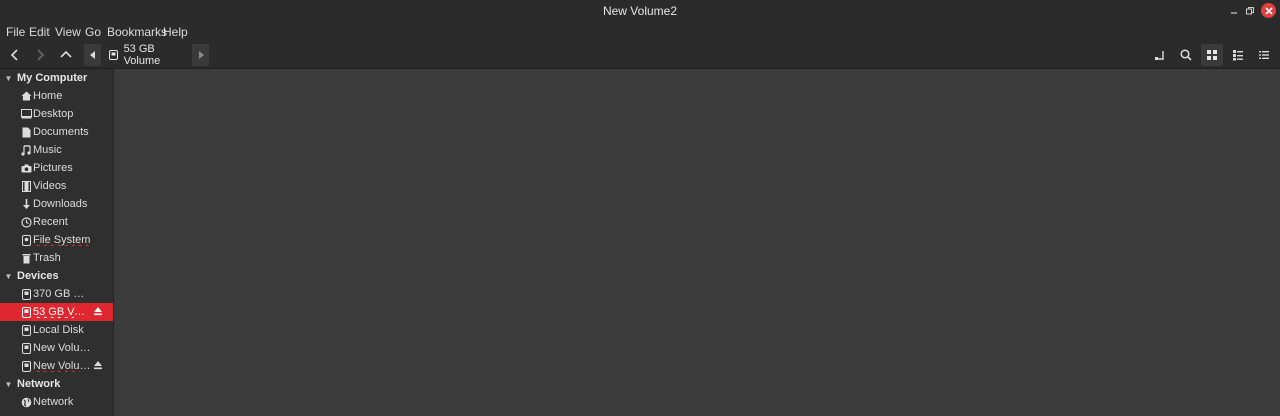 This screenshot has height=416, width=1280. What do you see at coordinates (26, 96) in the screenshot?
I see `home-icon` at bounding box center [26, 96].